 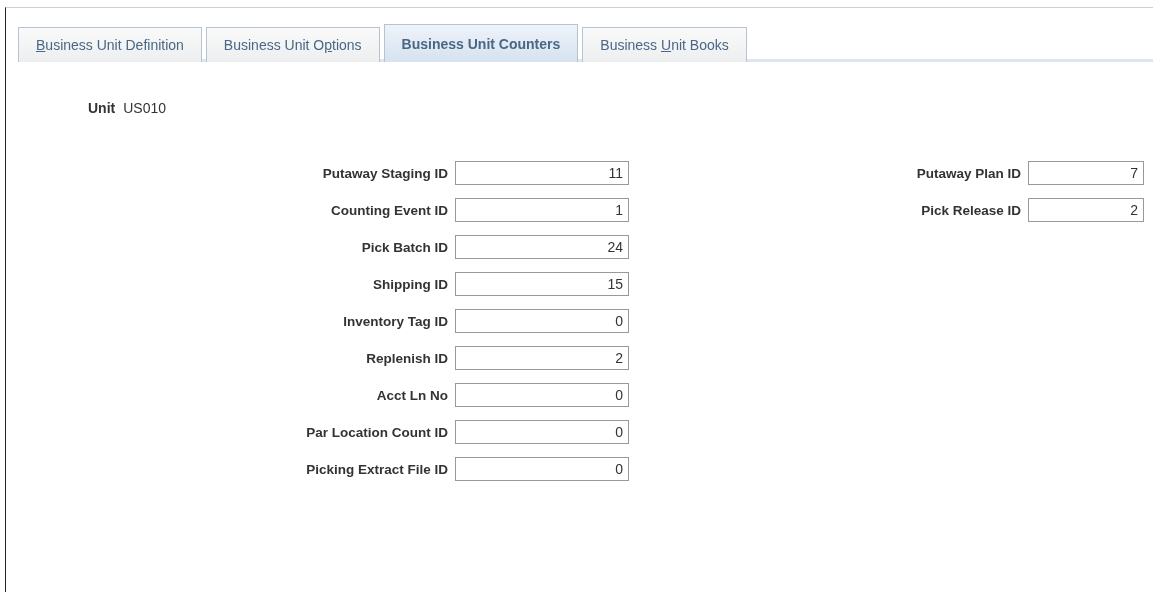 I want to click on tab: Business Unit Options, so click(x=292, y=44).